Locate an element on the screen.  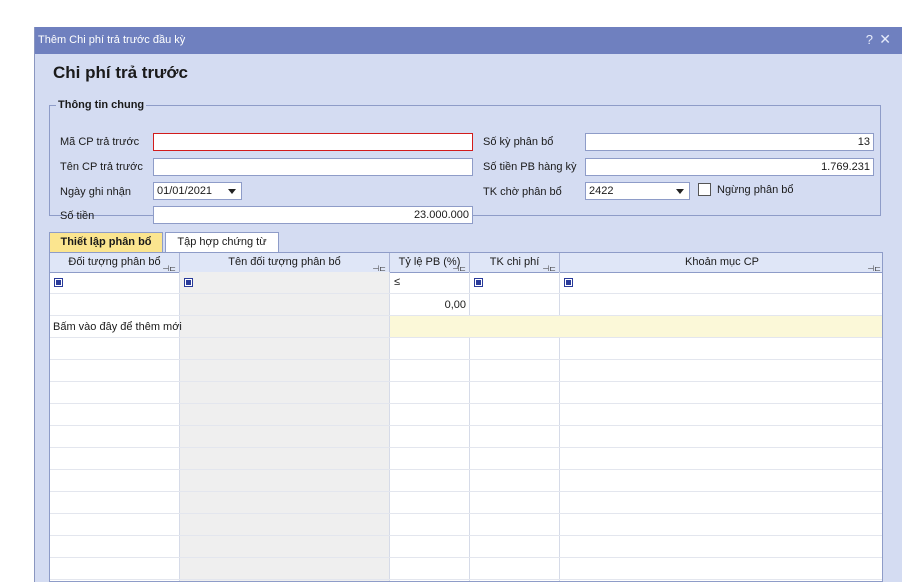
filter-operator: ≤ is located at coordinates (397, 282).